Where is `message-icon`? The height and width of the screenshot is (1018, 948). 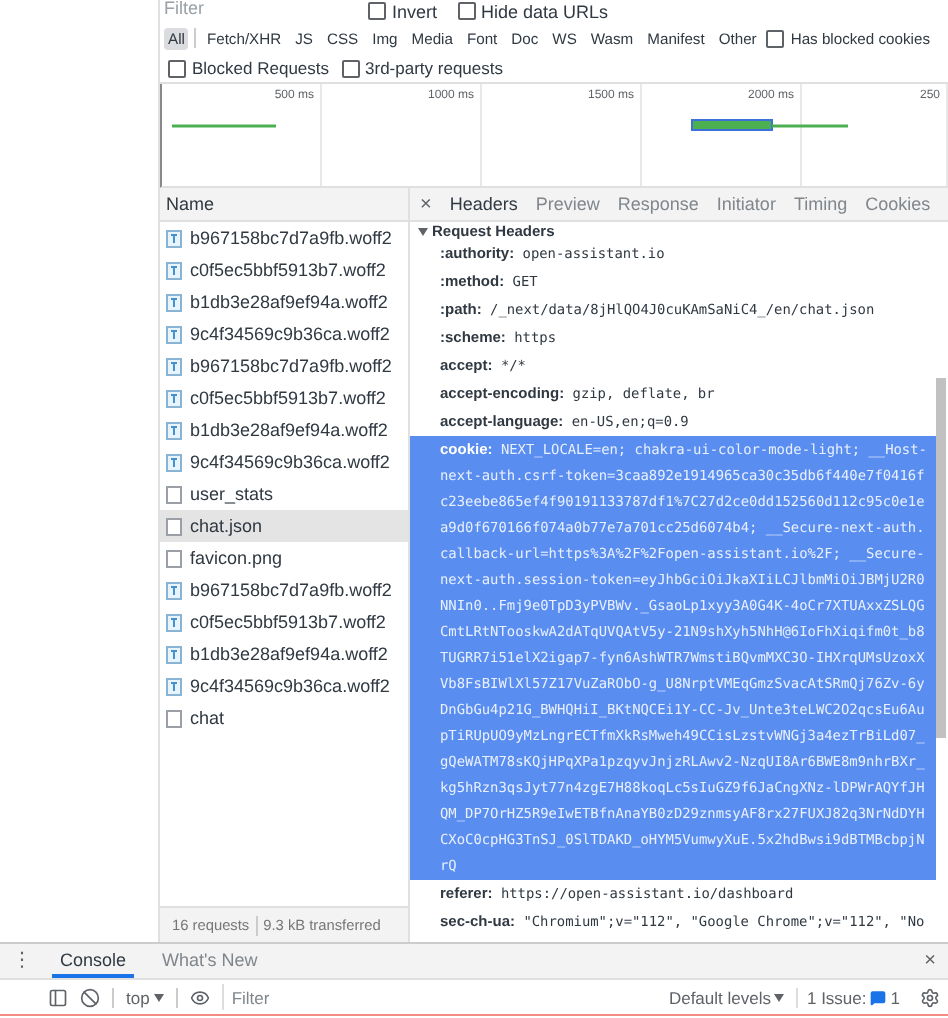
message-icon is located at coordinates (878, 997).